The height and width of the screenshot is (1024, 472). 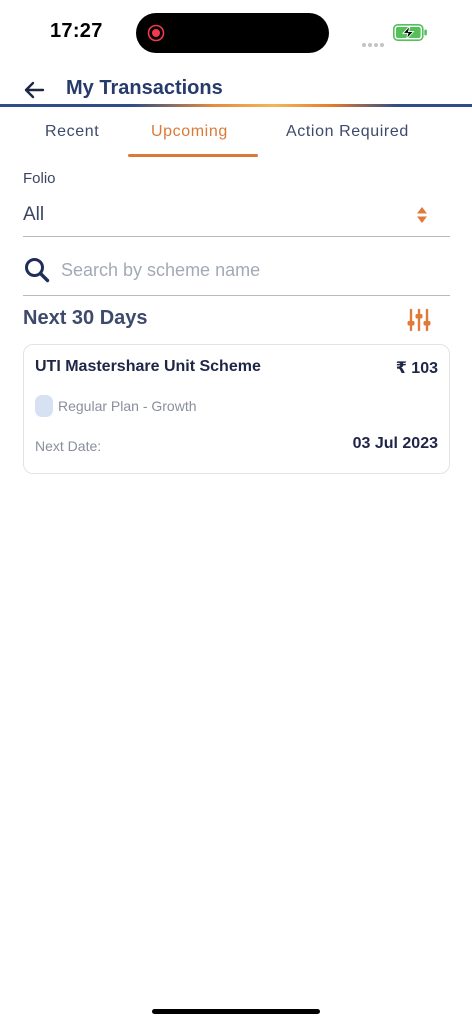 What do you see at coordinates (148, 366) in the screenshot?
I see `scheme-name: UTI Mastershare Unit Scheme` at bounding box center [148, 366].